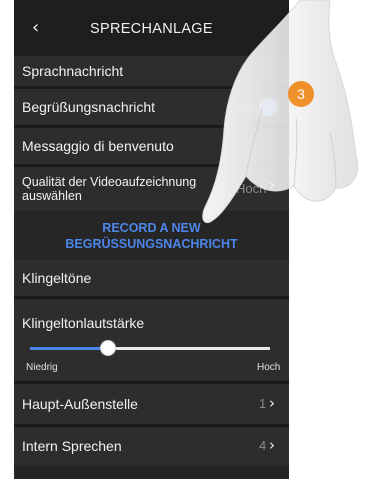 The width and height of the screenshot is (376, 479). I want to click on step-number-badge: 3, so click(301, 94).